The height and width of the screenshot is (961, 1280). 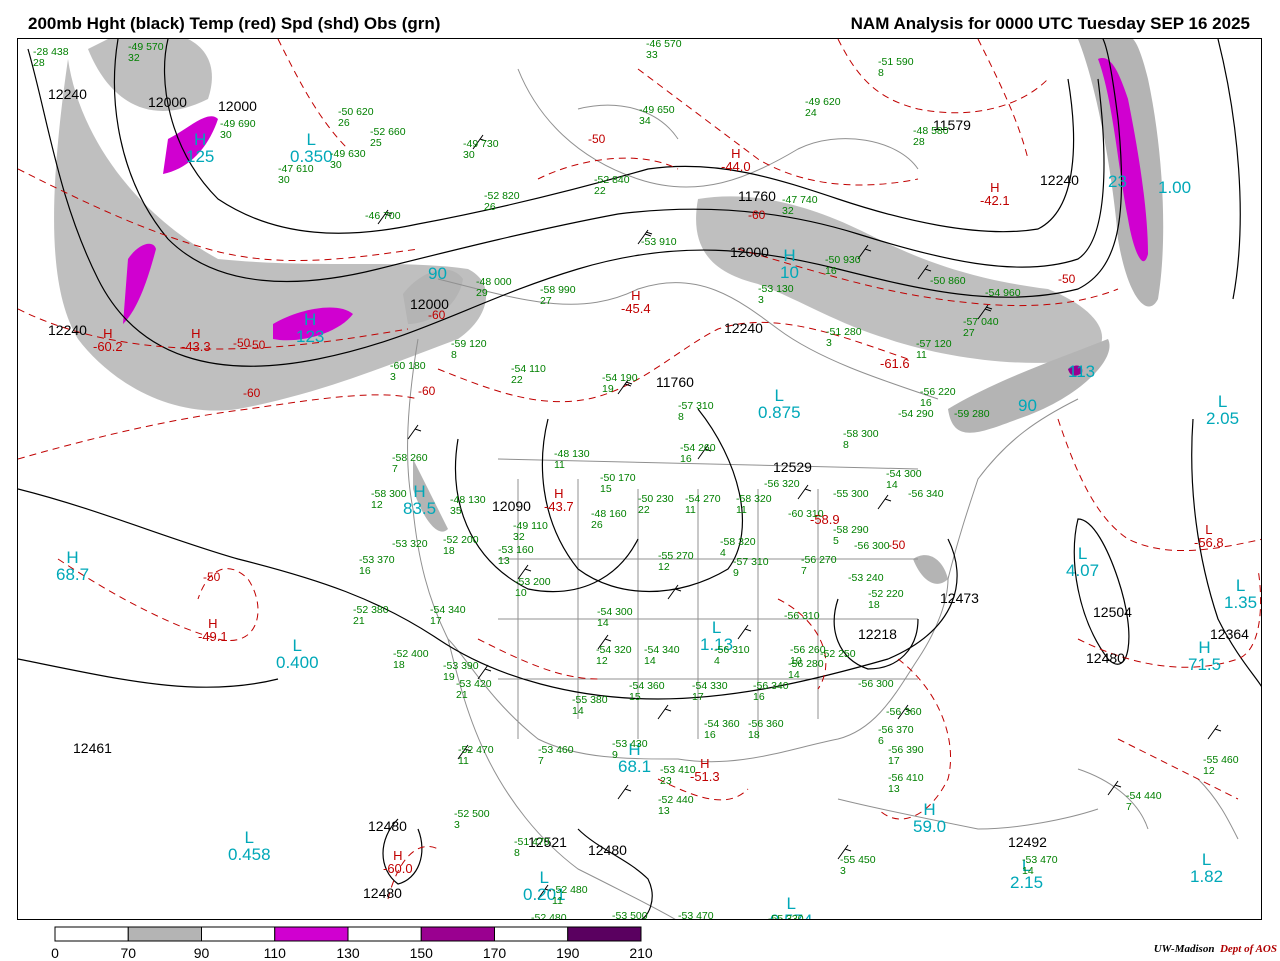 What do you see at coordinates (894, 761) in the screenshot?
I see `obs-dewpoint-depression: 17` at bounding box center [894, 761].